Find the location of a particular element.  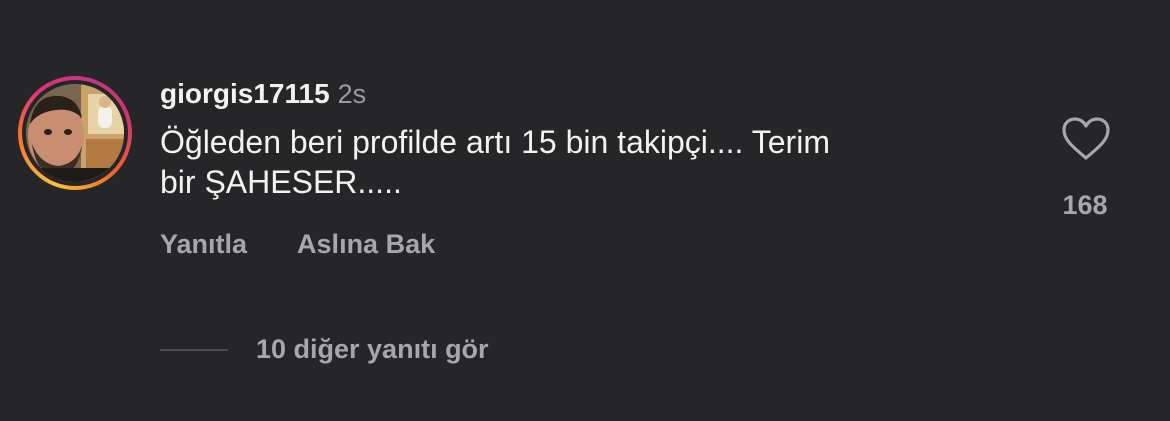

like-area: 168 is located at coordinates (1085, 172).